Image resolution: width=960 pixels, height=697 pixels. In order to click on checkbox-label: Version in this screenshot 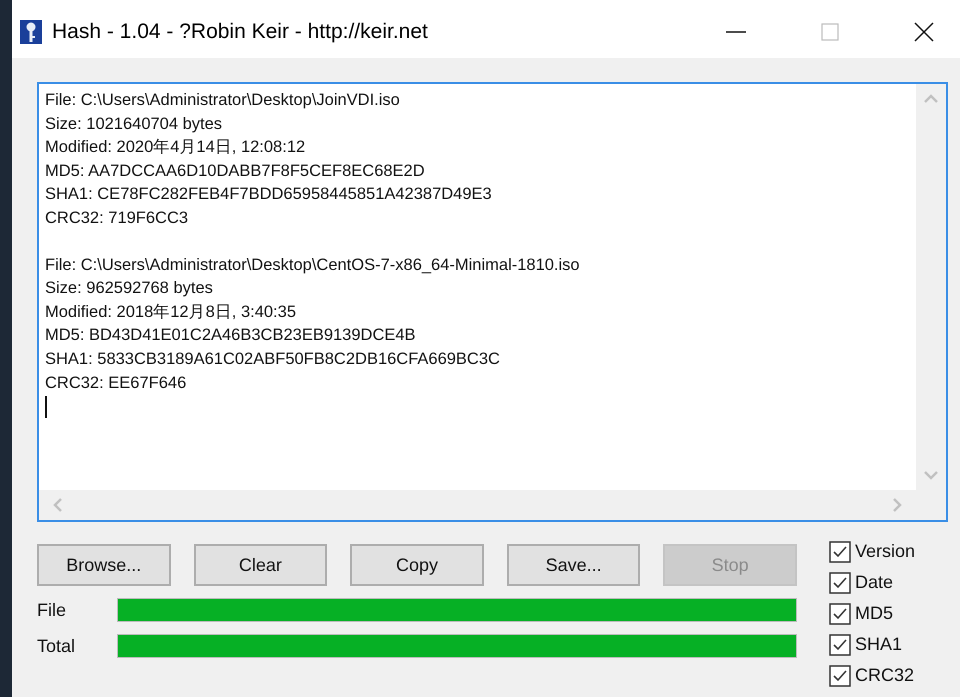, I will do `click(885, 551)`.